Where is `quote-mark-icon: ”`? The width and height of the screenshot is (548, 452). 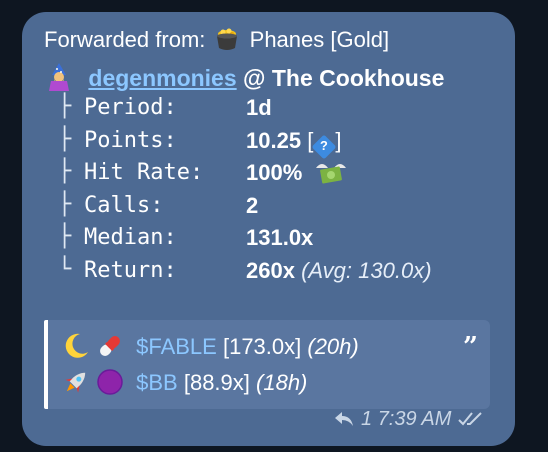 quote-mark-icon: ” is located at coordinates (470, 347).